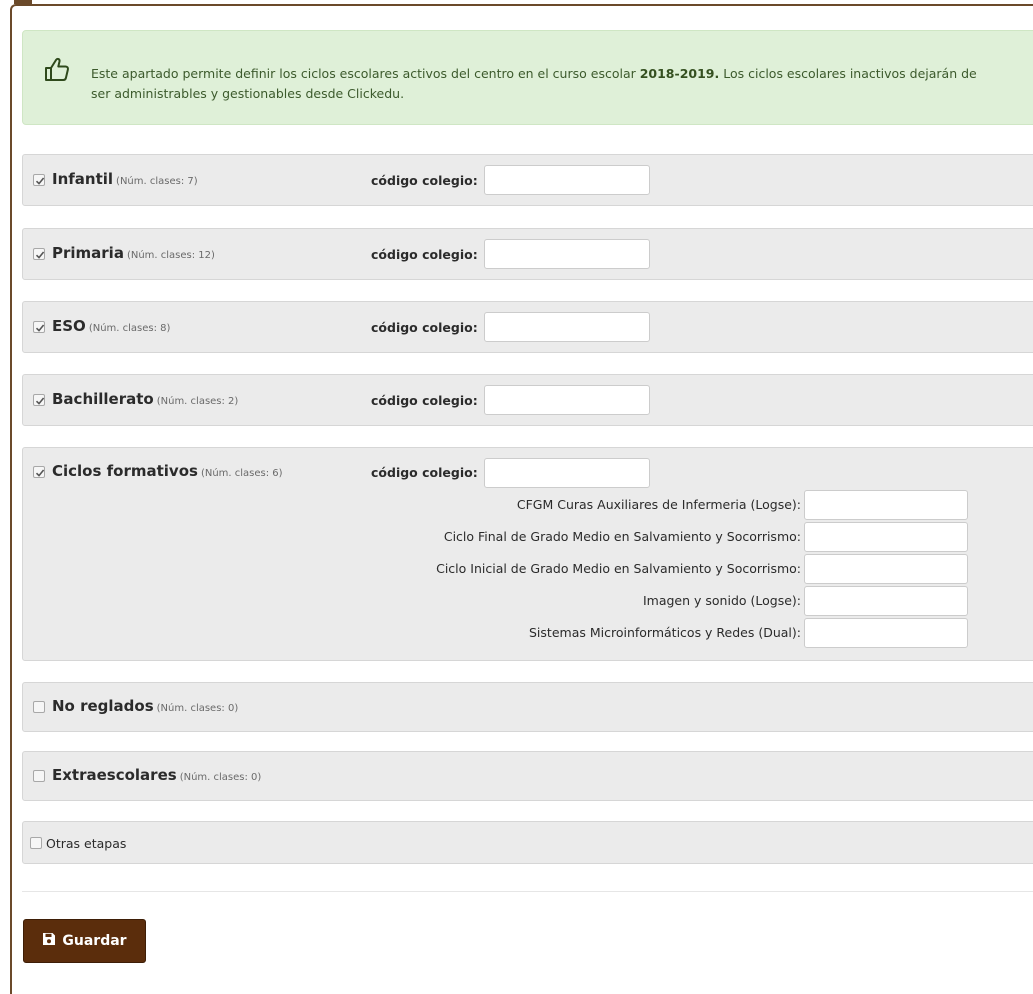 The width and height of the screenshot is (1033, 994). Describe the element at coordinates (567, 473) in the screenshot. I see `code-input-ciclos-formativos` at that location.